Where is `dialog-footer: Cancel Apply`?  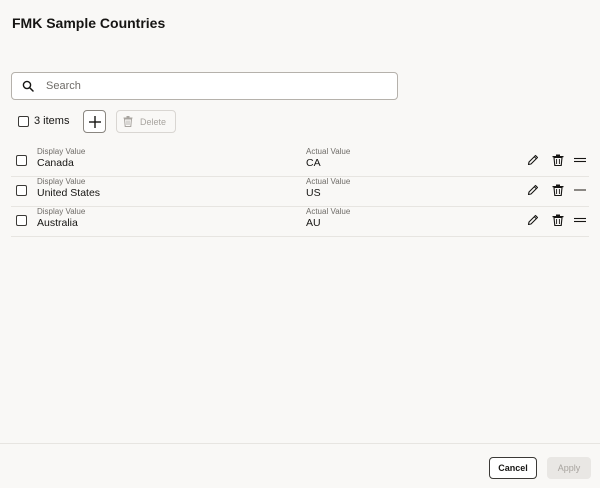
dialog-footer: Cancel Apply is located at coordinates (300, 465).